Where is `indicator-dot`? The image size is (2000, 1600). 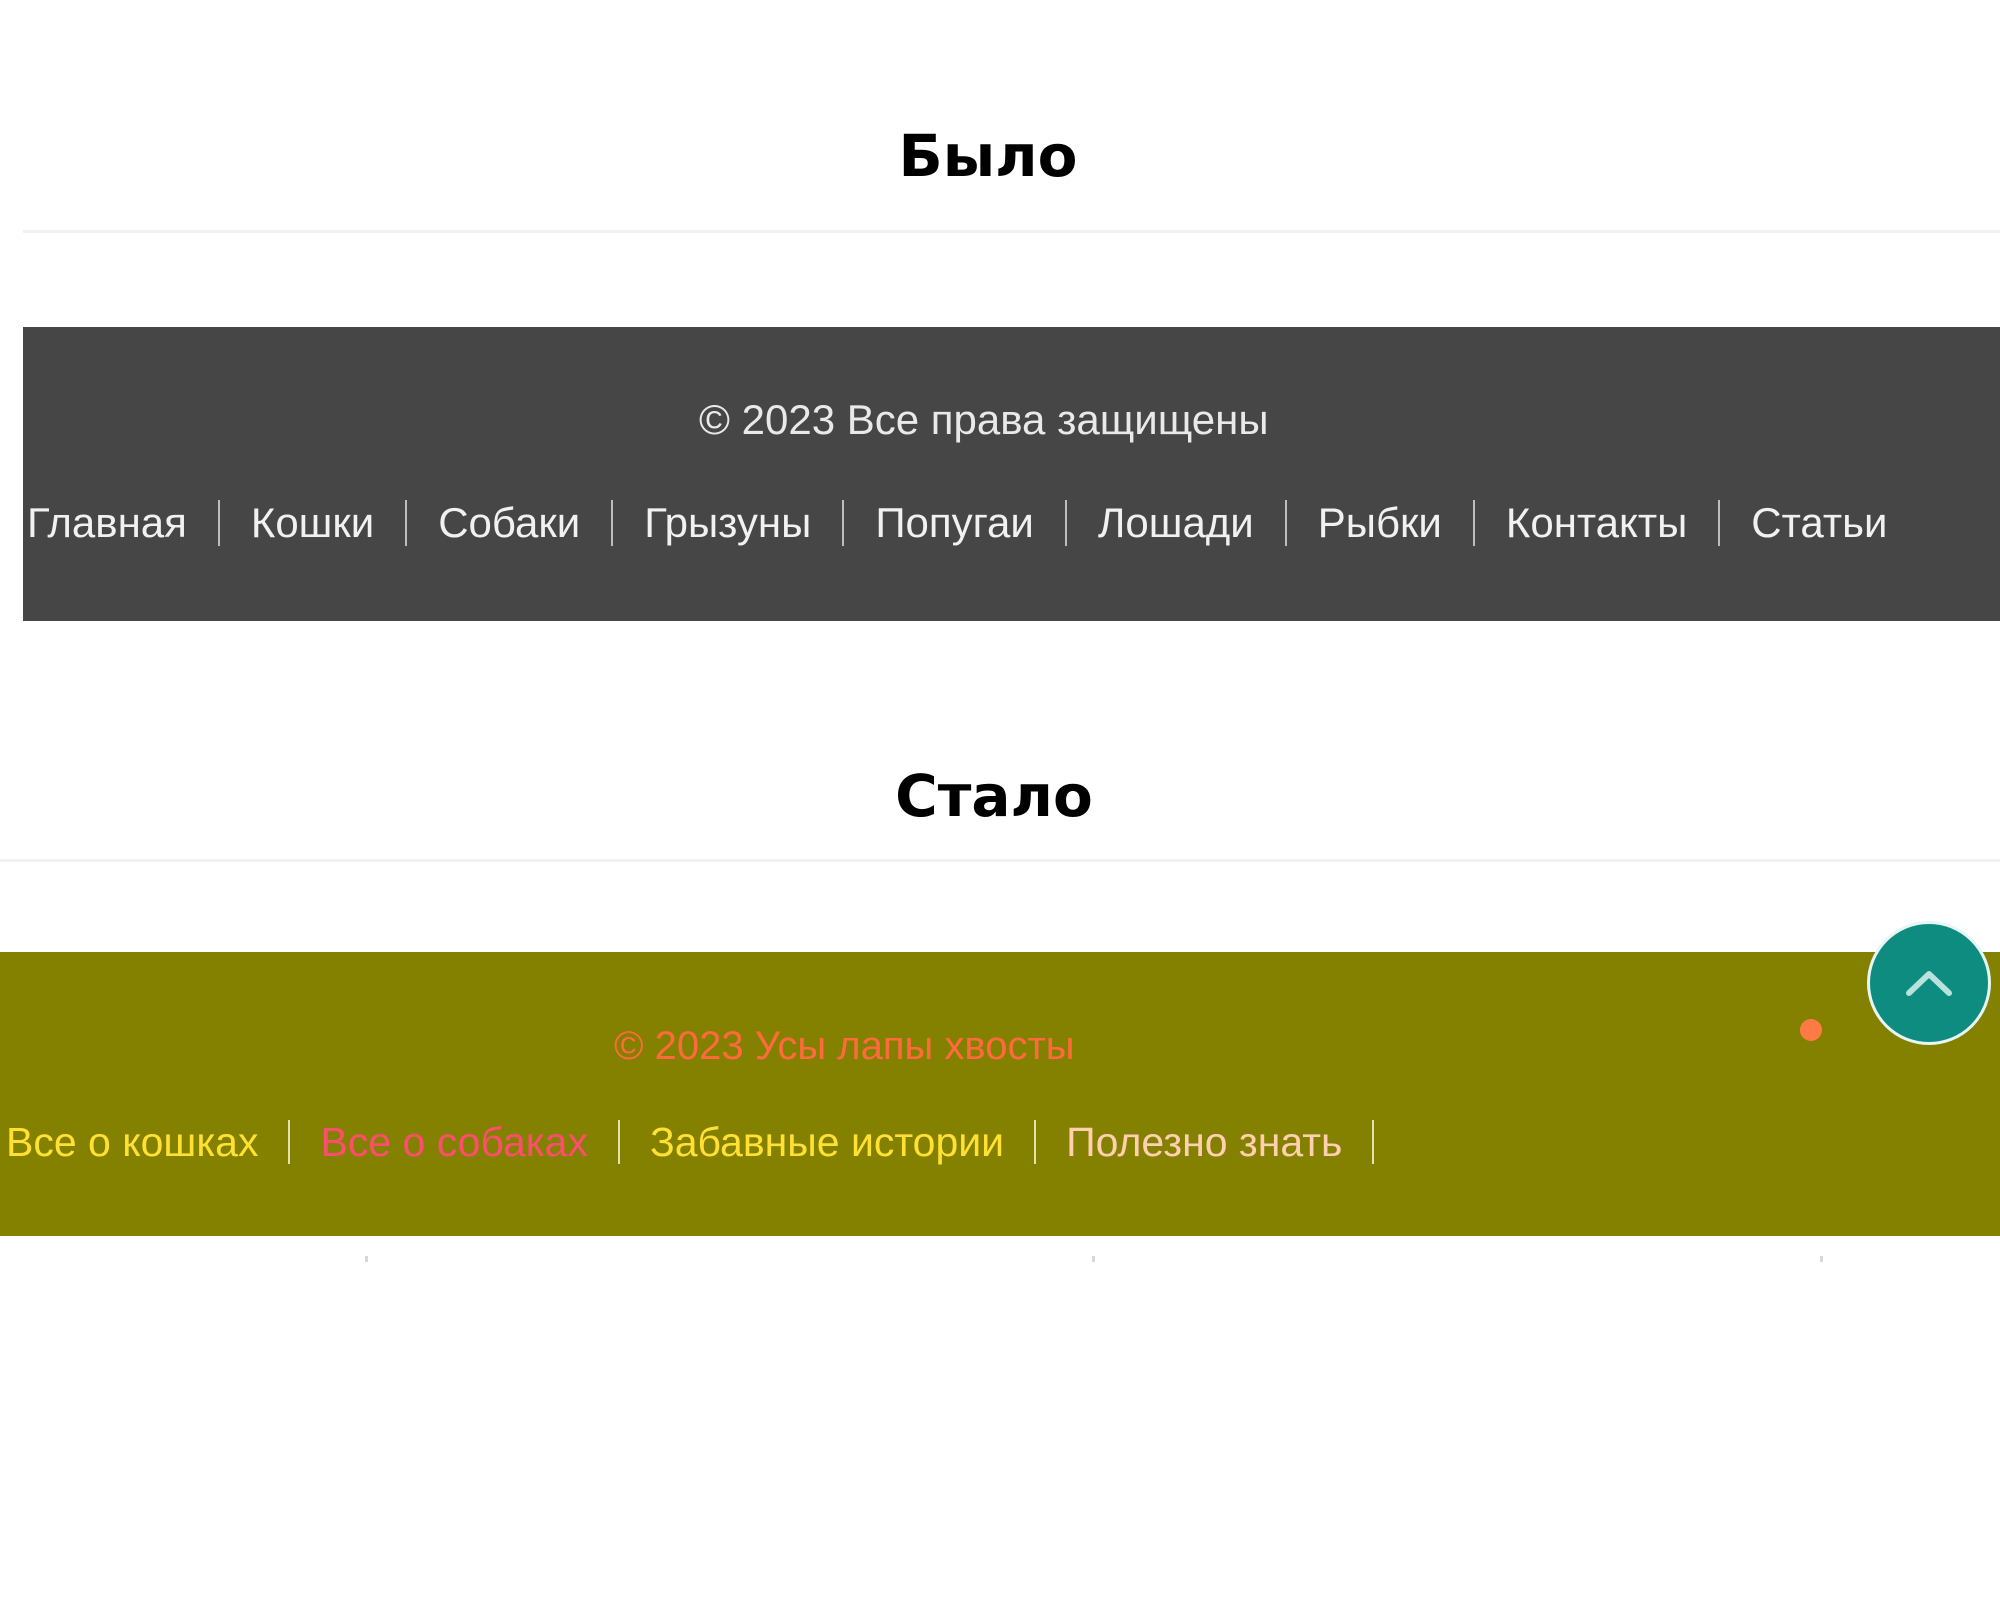 indicator-dot is located at coordinates (1811, 1030).